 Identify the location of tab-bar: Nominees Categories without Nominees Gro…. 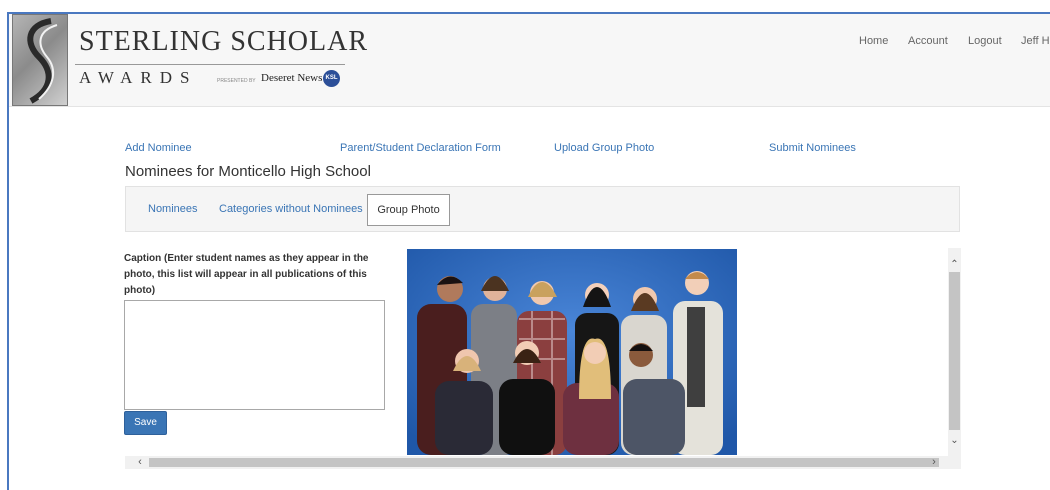
(542, 209).